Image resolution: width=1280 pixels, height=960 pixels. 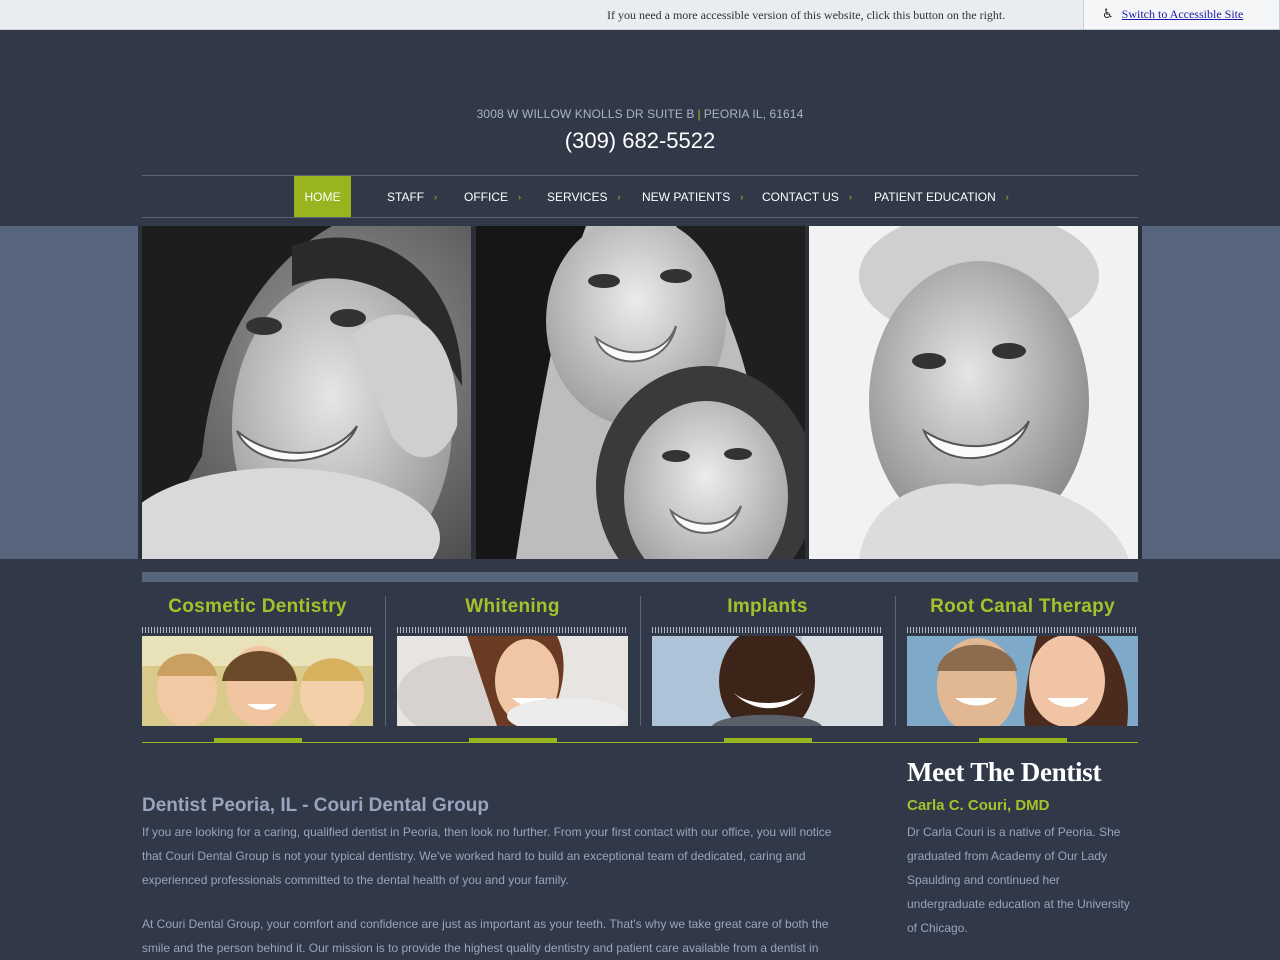 I want to click on nav-item-office: OFFICE ›, so click(x=492, y=196).